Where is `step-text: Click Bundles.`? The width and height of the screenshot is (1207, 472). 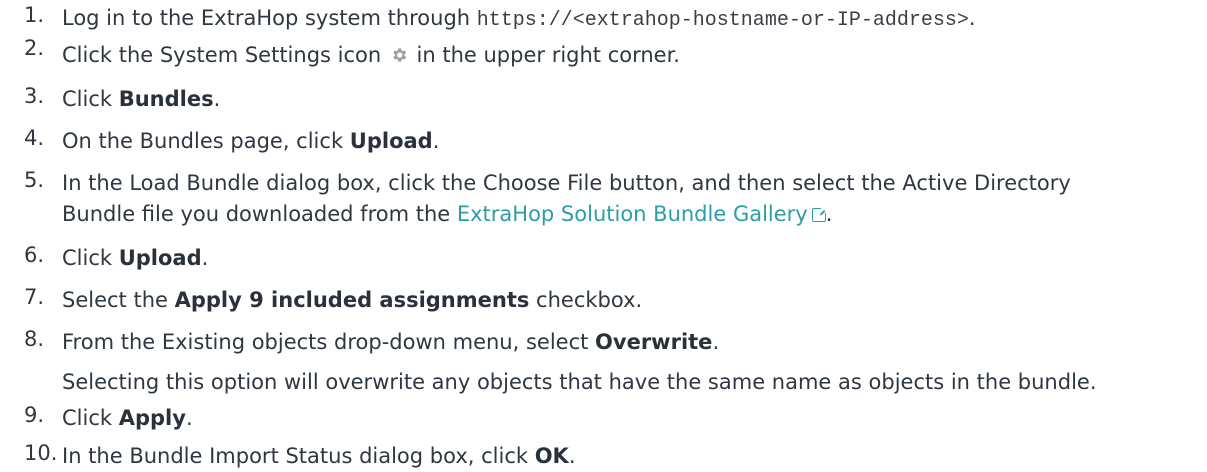 step-text: Click Bundles. is located at coordinates (141, 99).